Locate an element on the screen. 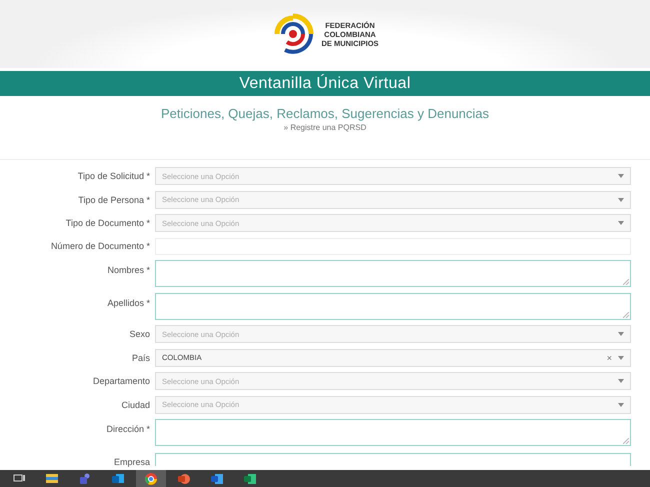 This screenshot has width=650, height=487. field-label: País is located at coordinates (140, 357).